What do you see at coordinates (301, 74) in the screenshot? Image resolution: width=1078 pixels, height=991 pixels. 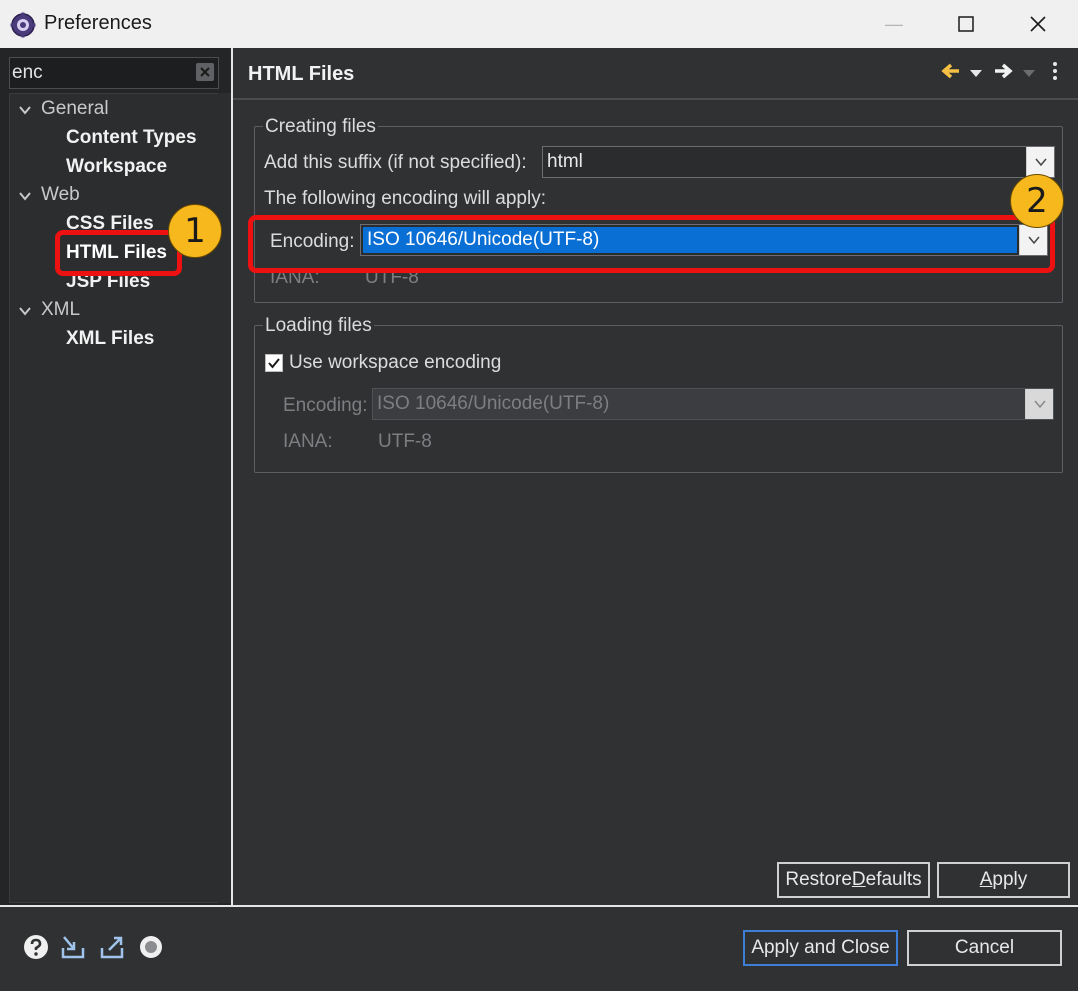 I see `page-title: HTML Files` at bounding box center [301, 74].